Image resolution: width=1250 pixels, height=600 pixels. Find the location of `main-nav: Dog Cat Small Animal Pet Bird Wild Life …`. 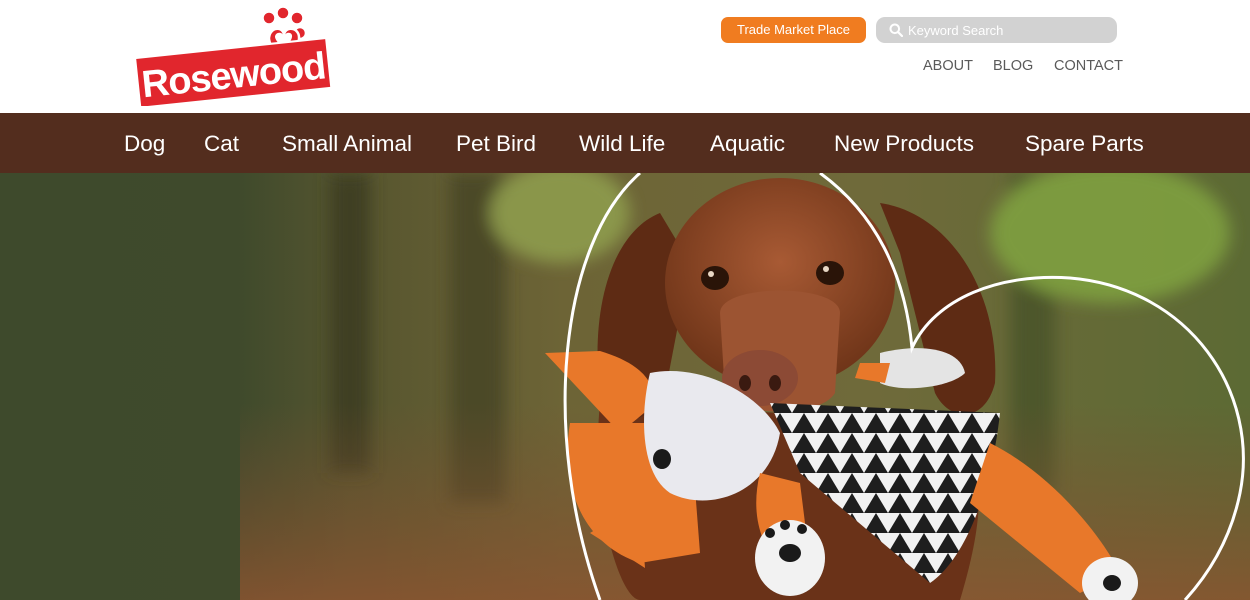

main-nav: Dog Cat Small Animal Pet Bird Wild Life … is located at coordinates (625, 143).